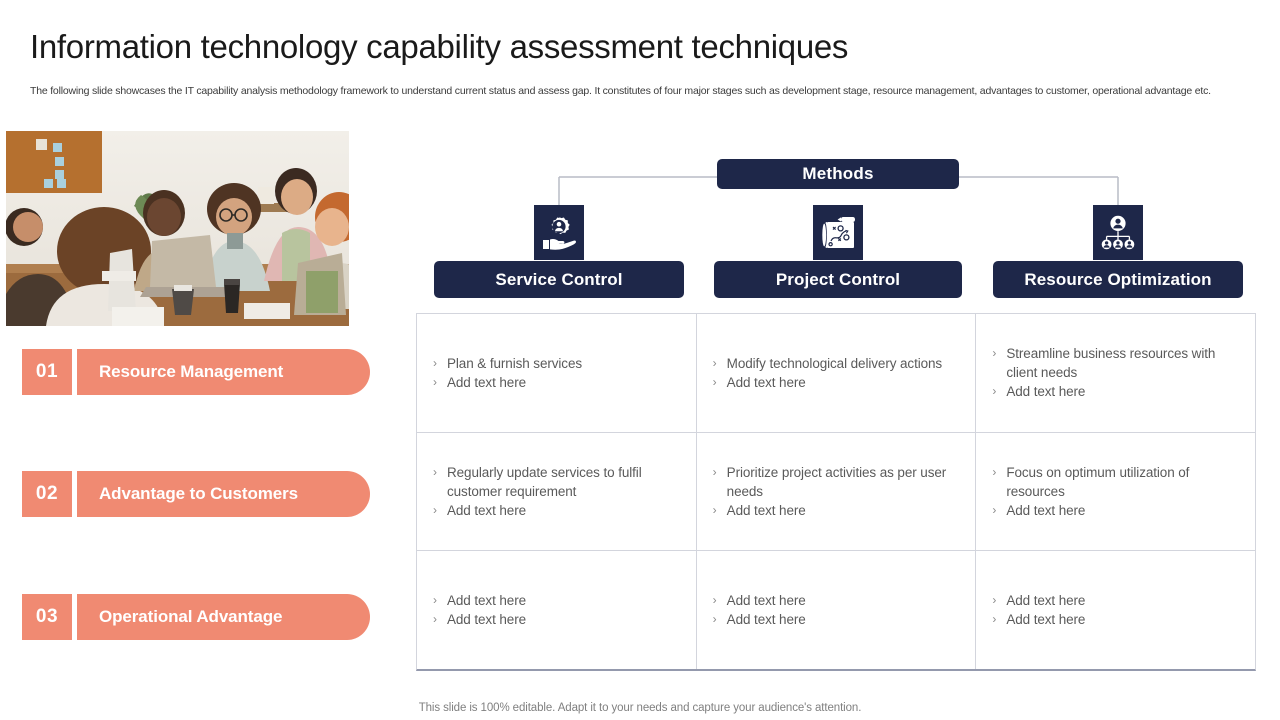  I want to click on strategy-board-icon, so click(838, 233).